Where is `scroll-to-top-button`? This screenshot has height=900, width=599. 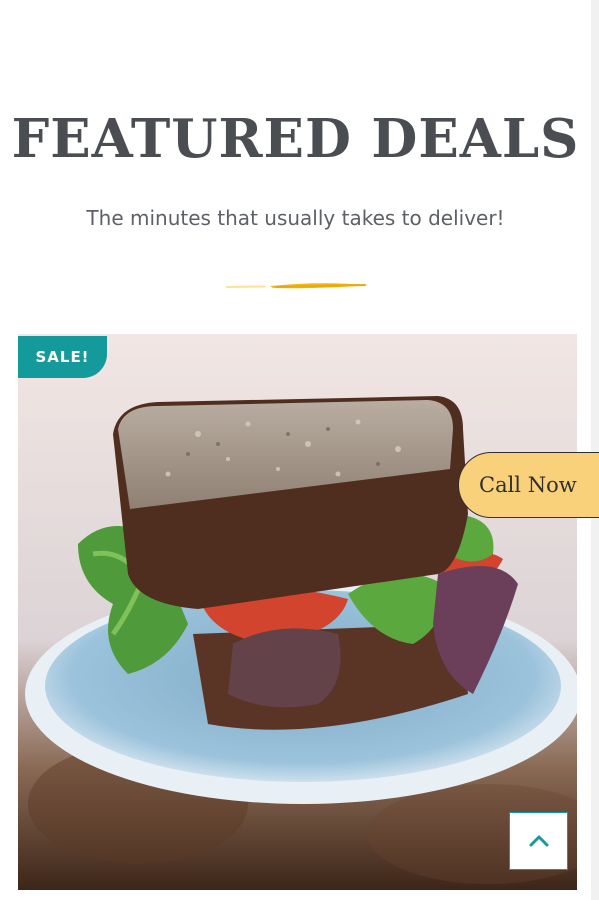 scroll-to-top-button is located at coordinates (538, 841).